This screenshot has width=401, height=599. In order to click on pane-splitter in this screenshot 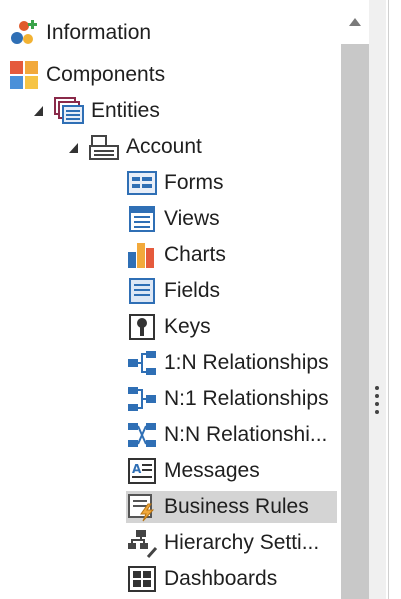, I will do `click(377, 299)`.